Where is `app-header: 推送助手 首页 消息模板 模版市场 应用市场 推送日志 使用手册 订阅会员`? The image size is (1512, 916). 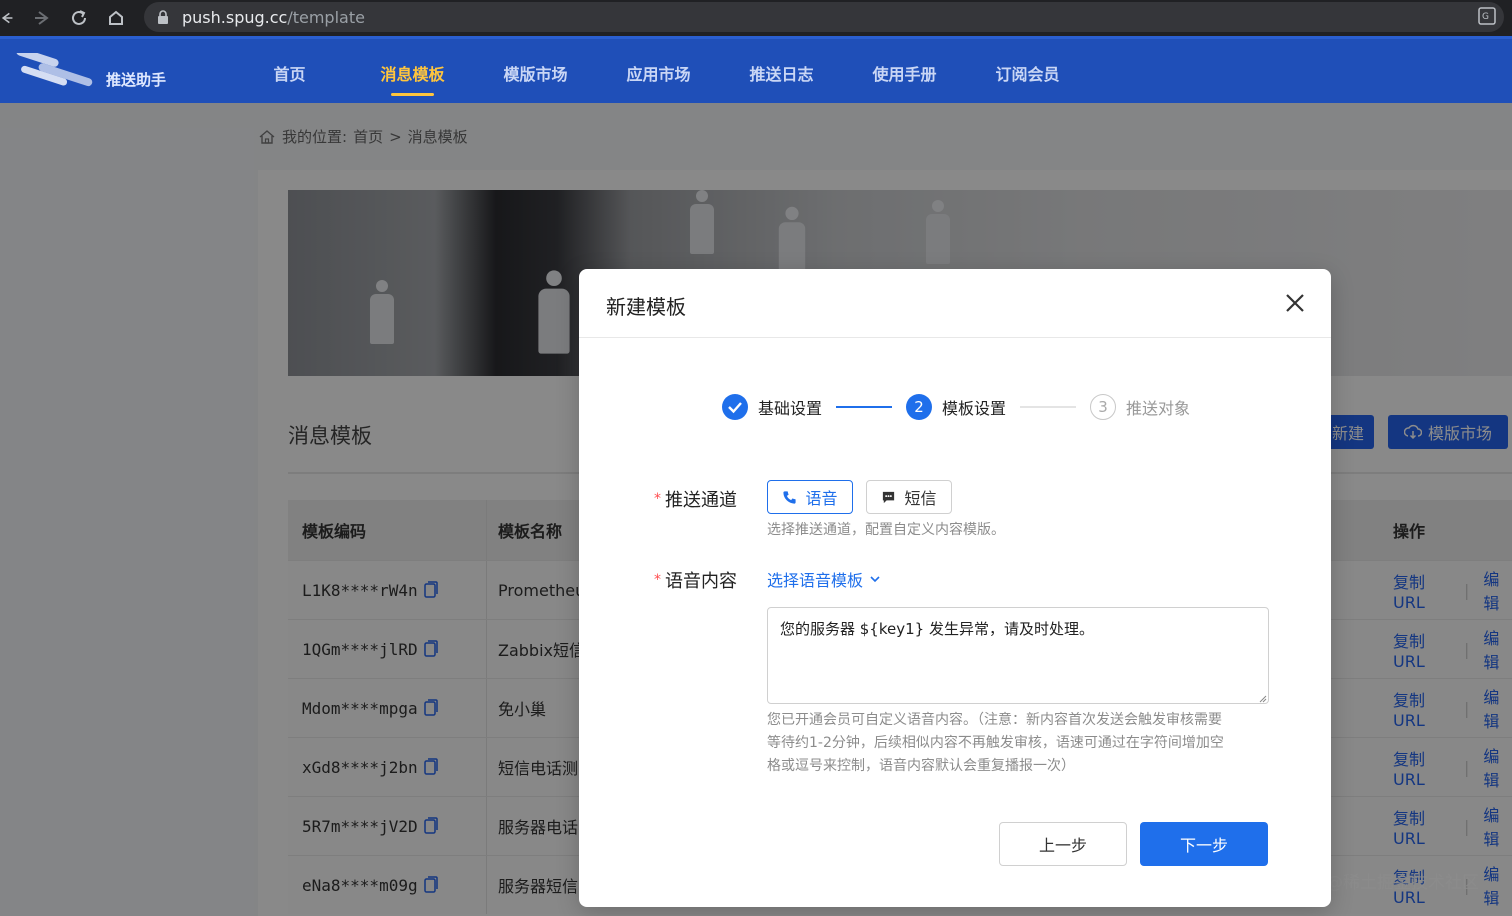
app-header: 推送助手 首页 消息模板 模版市场 应用市场 推送日志 使用手册 订阅会员 is located at coordinates (756, 69).